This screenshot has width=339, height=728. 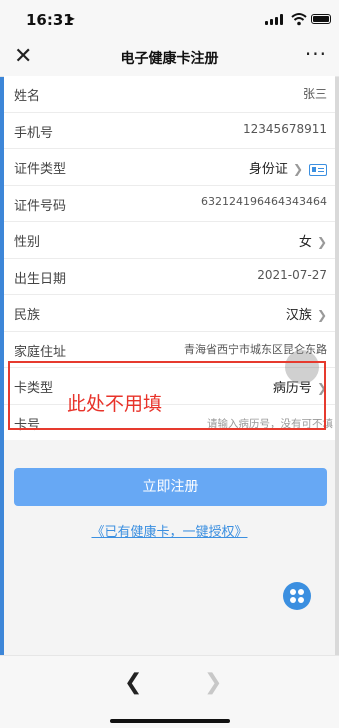 I want to click on gender-value: 女, so click(x=305, y=242).